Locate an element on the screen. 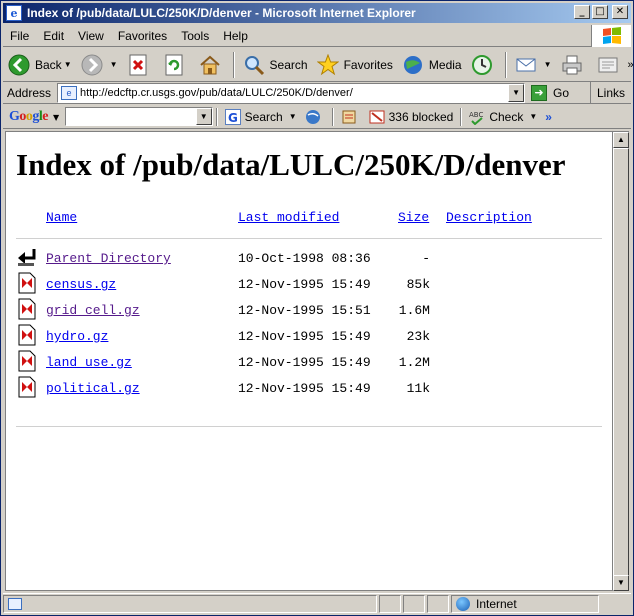 This screenshot has width=634, height=616. google-site-search-button is located at coordinates (315, 117).